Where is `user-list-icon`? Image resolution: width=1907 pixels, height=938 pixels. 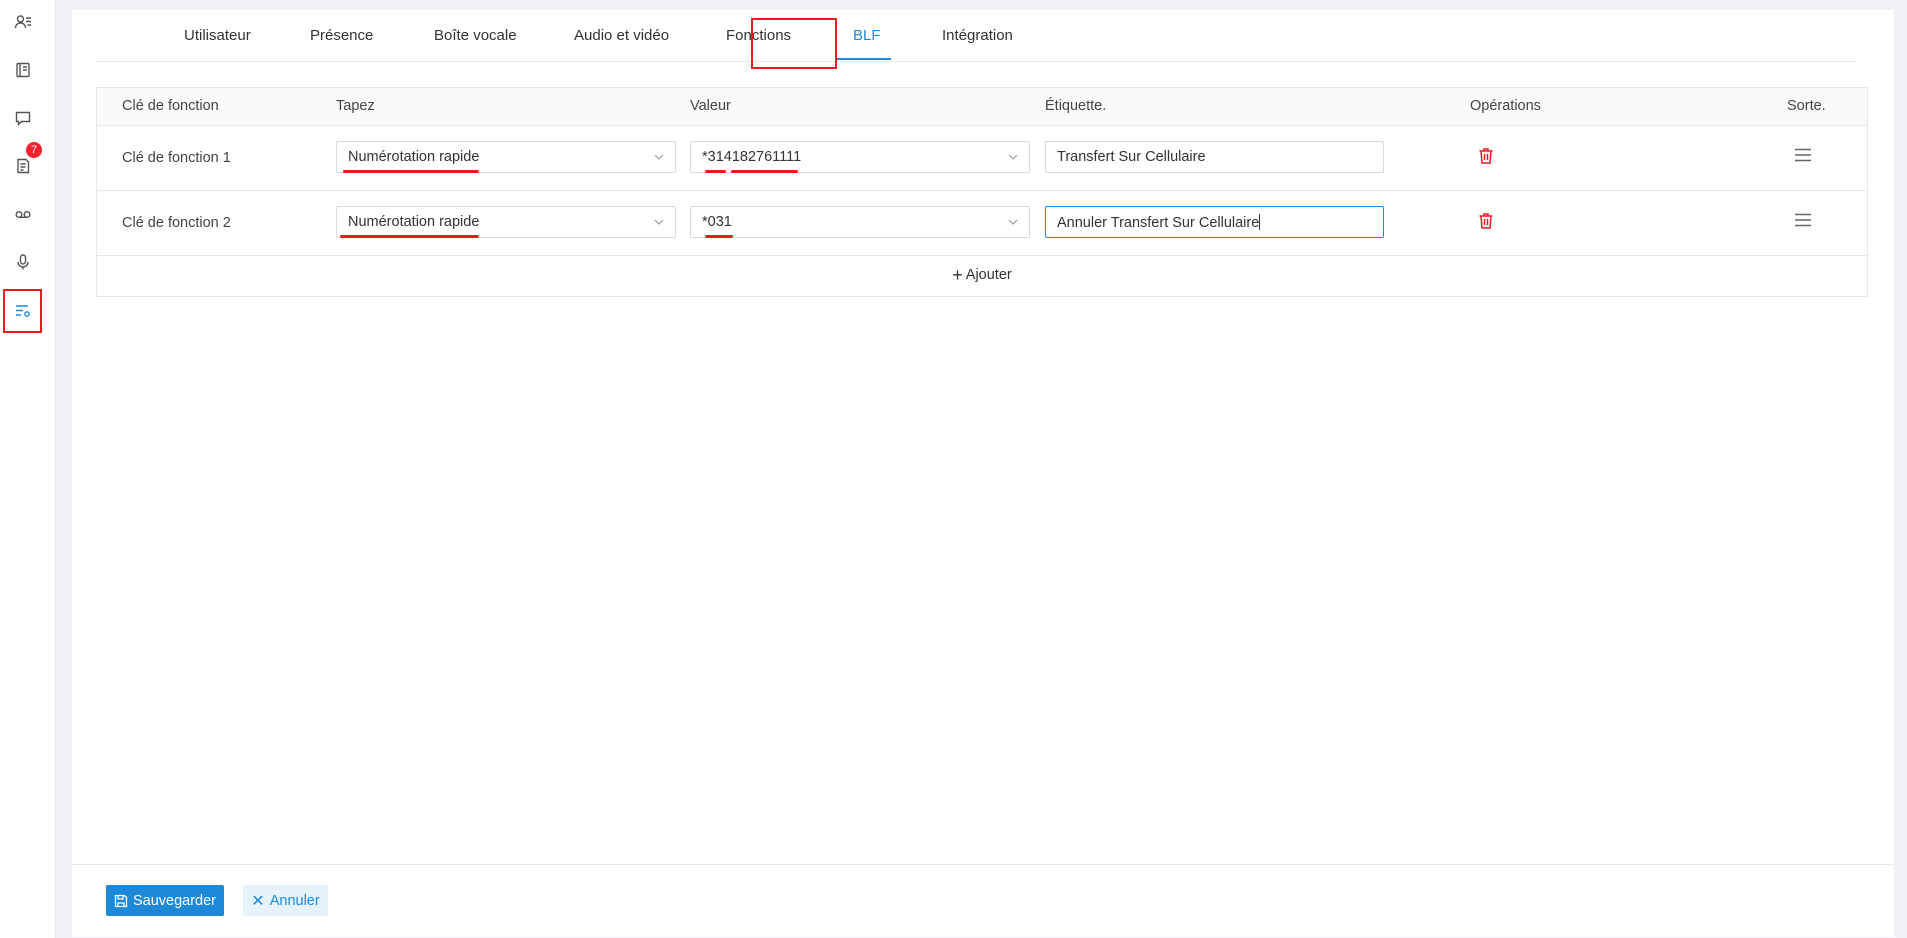
user-list-icon is located at coordinates (22, 22).